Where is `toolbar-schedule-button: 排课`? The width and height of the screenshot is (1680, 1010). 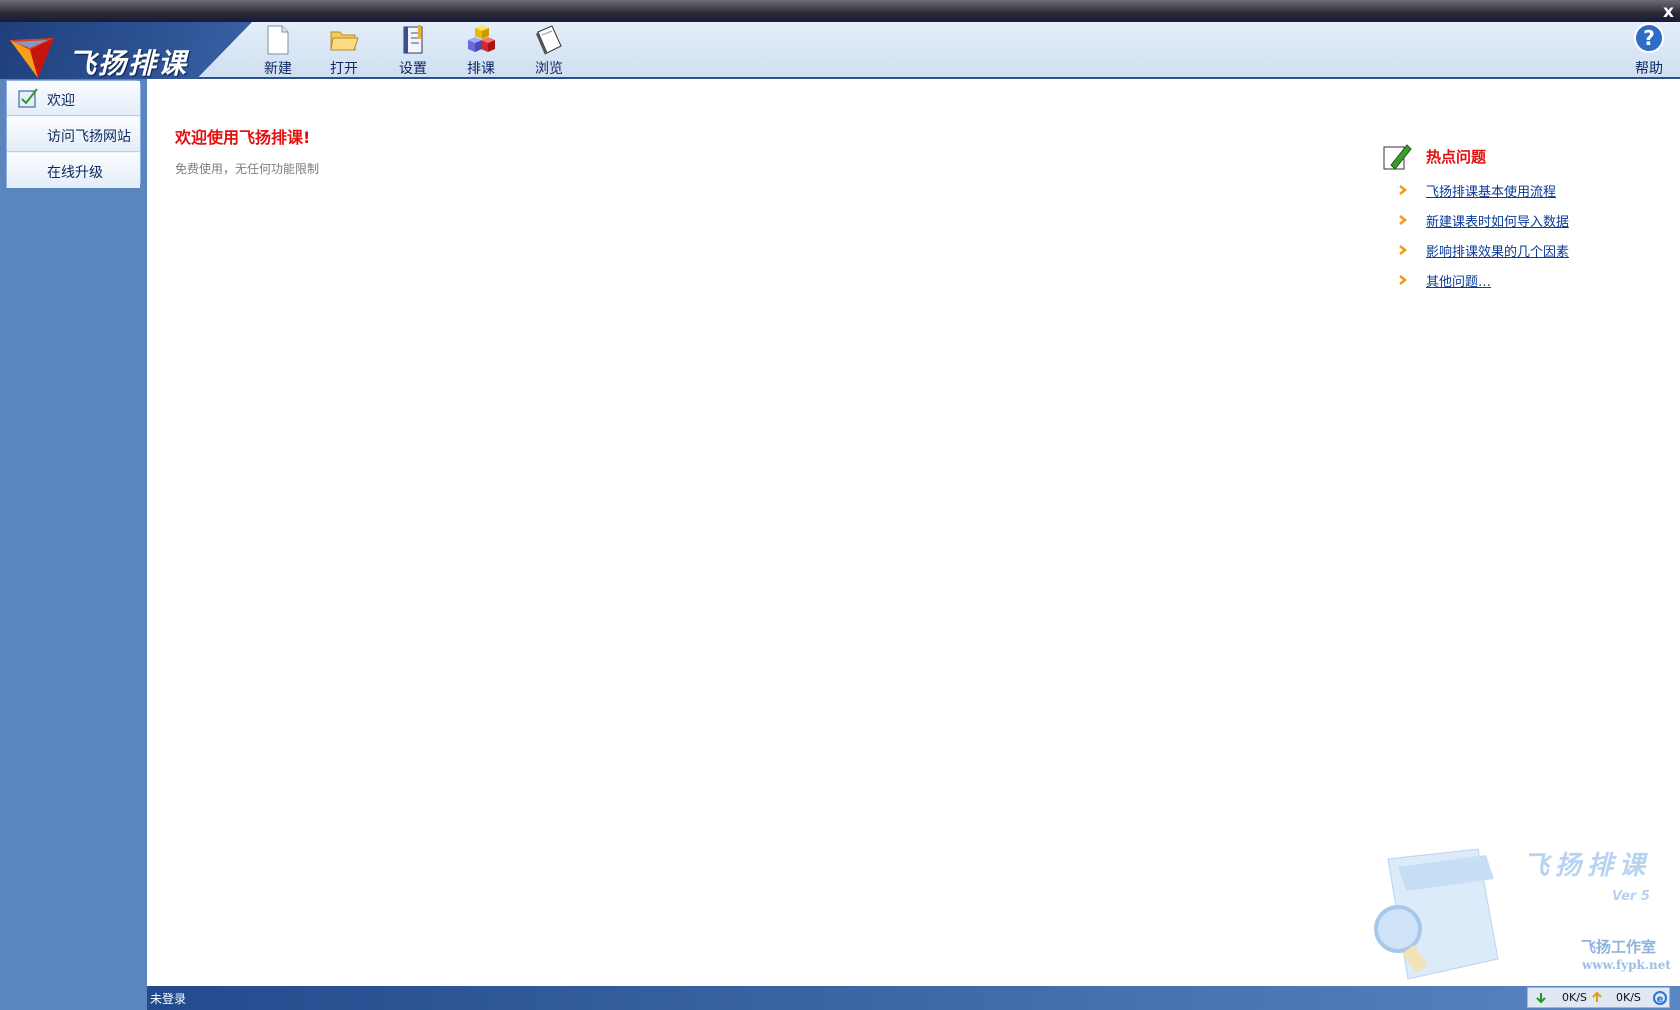 toolbar-schedule-button: 排课 is located at coordinates (481, 50).